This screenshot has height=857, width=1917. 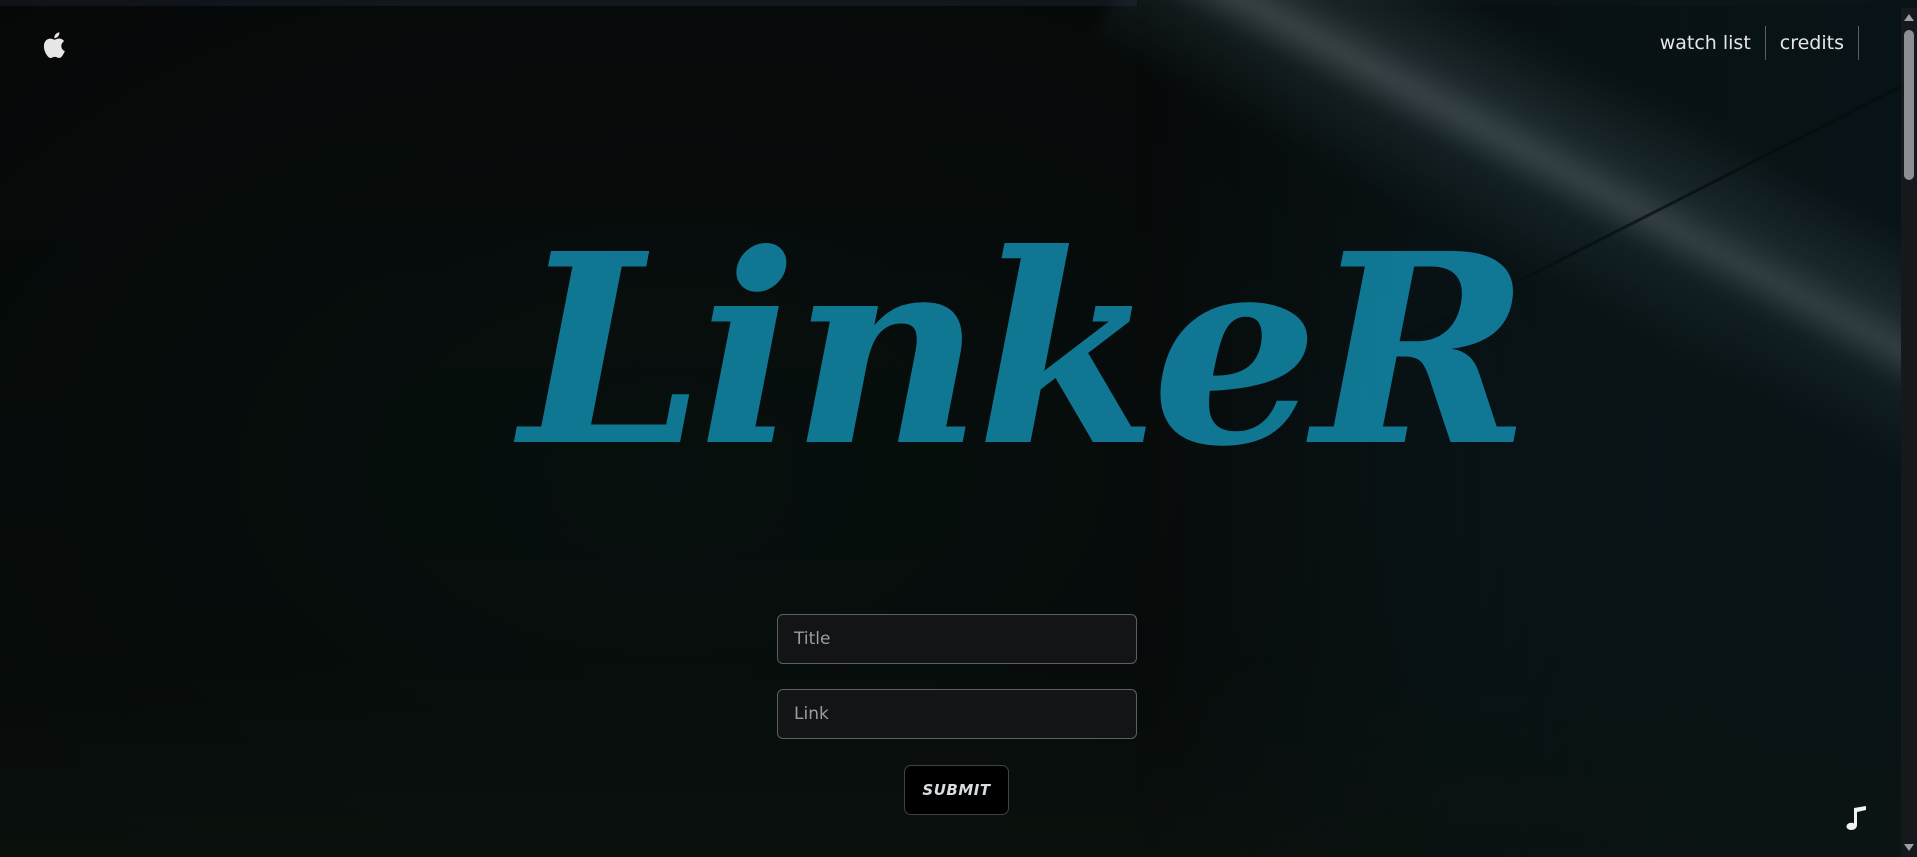 What do you see at coordinates (1909, 847) in the screenshot?
I see `scroll-down-icon` at bounding box center [1909, 847].